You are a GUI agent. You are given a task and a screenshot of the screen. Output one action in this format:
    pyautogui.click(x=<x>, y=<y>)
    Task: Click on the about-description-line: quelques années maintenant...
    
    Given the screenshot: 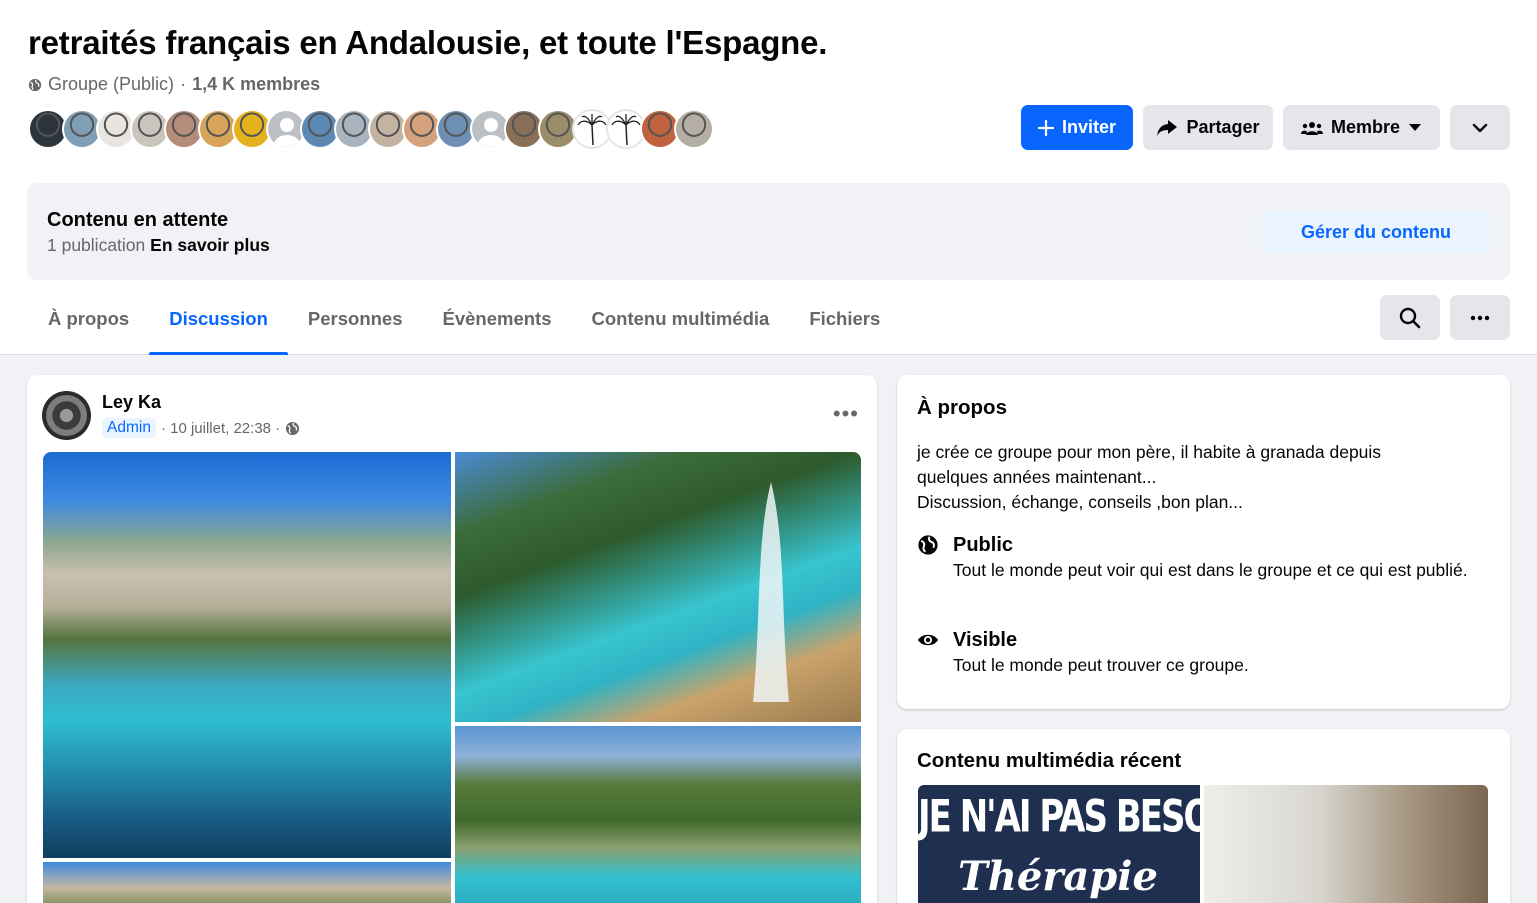 What is the action you would take?
    pyautogui.click(x=1037, y=477)
    